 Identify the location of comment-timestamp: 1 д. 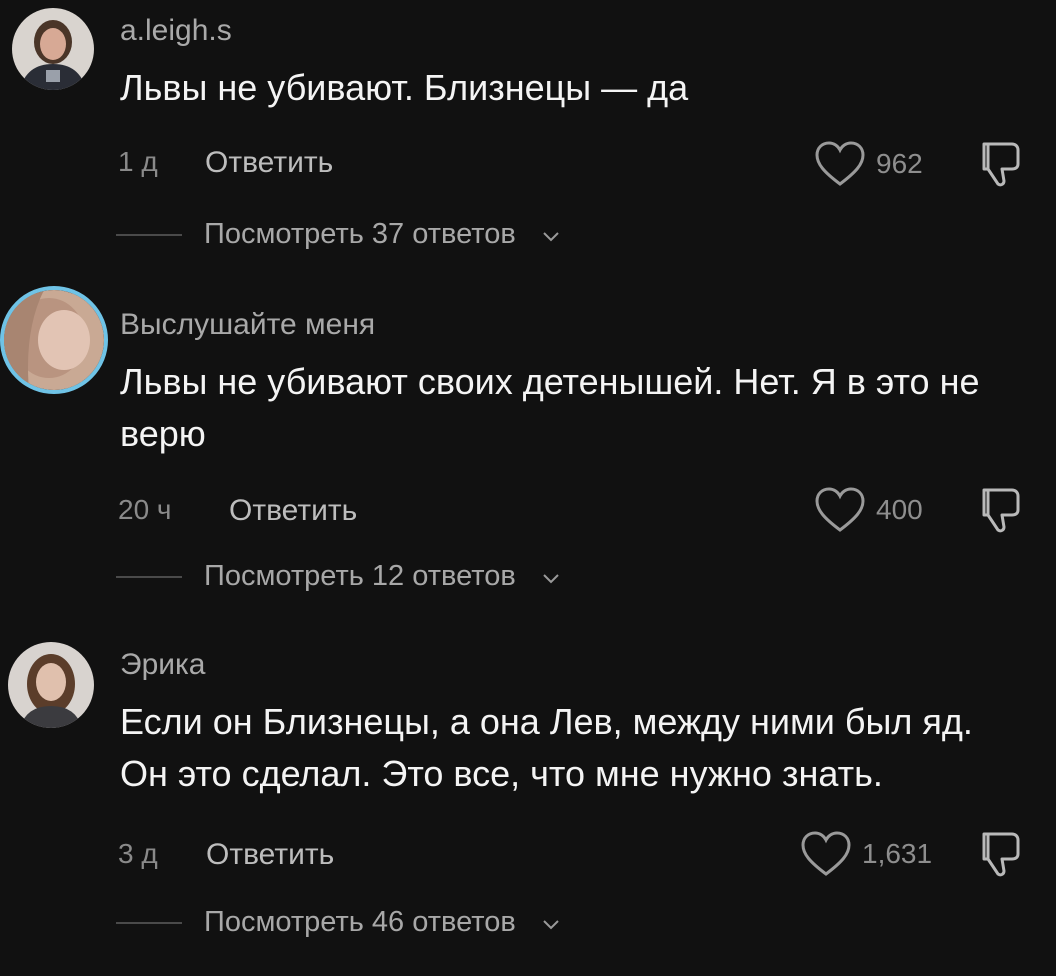
(138, 161).